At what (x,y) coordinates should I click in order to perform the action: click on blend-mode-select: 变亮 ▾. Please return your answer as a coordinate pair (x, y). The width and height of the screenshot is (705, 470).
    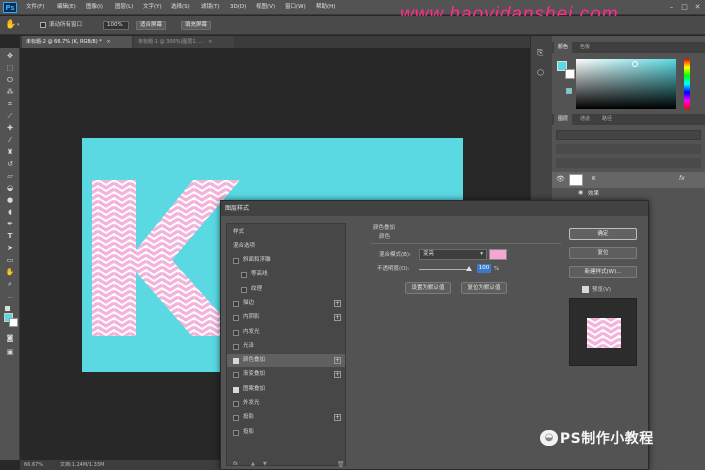
    Looking at the image, I should click on (453, 254).